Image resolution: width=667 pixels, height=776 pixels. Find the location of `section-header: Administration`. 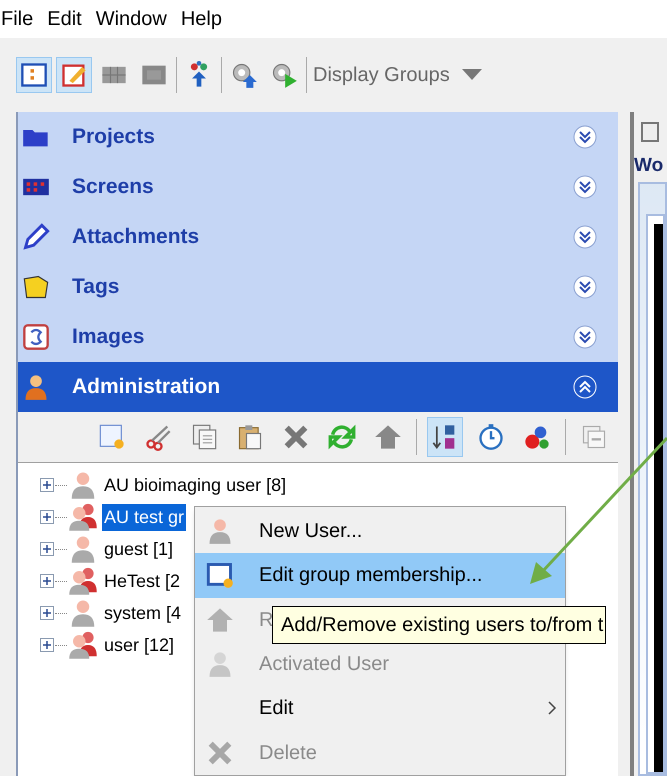

section-header: Administration is located at coordinates (318, 387).